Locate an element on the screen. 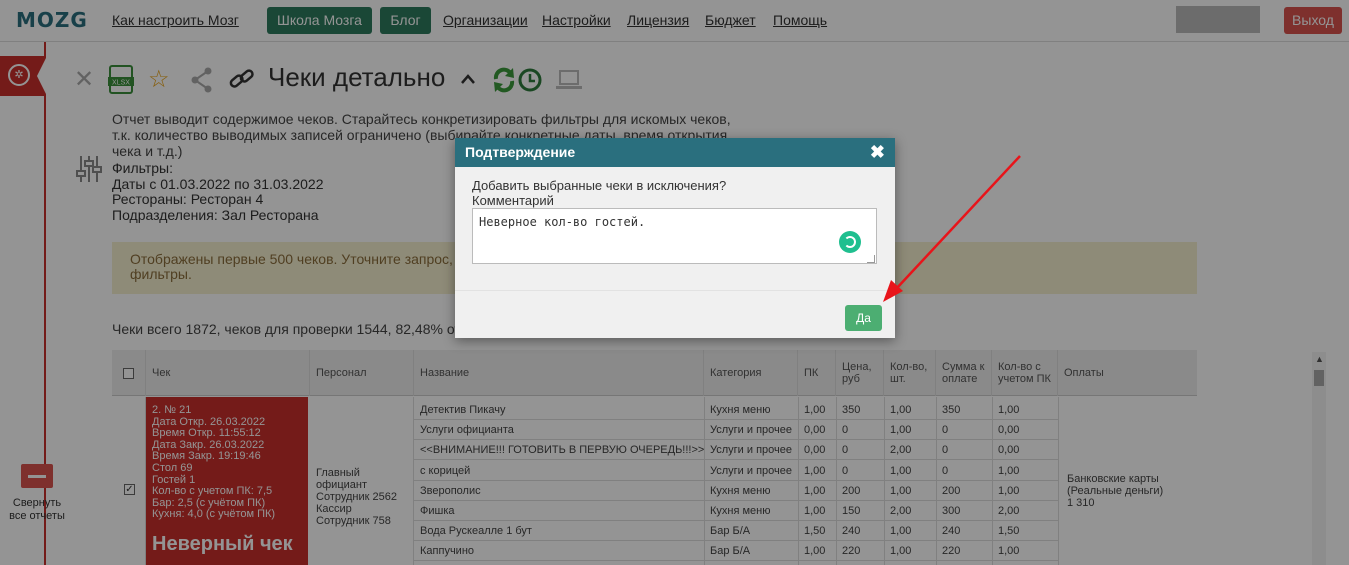 The image size is (1349, 565). comment-textarea is located at coordinates (674, 236).